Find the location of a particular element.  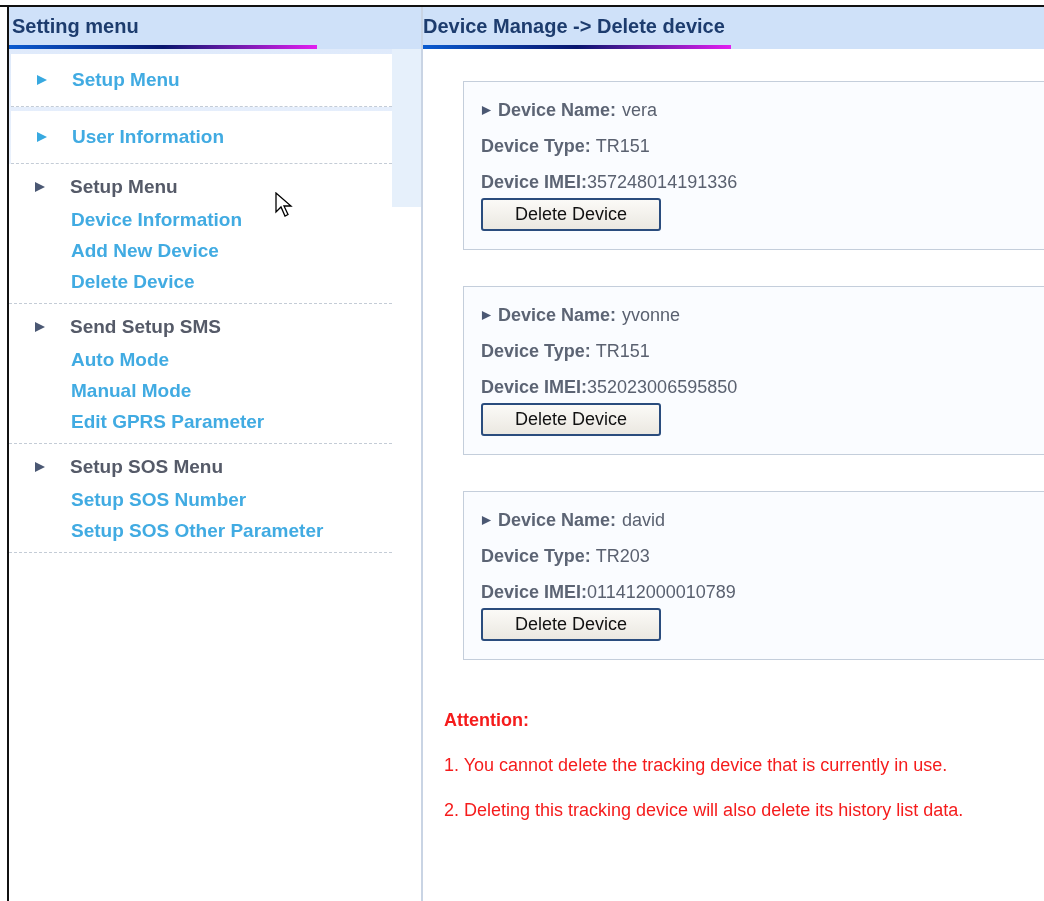

field-value: david is located at coordinates (644, 520).